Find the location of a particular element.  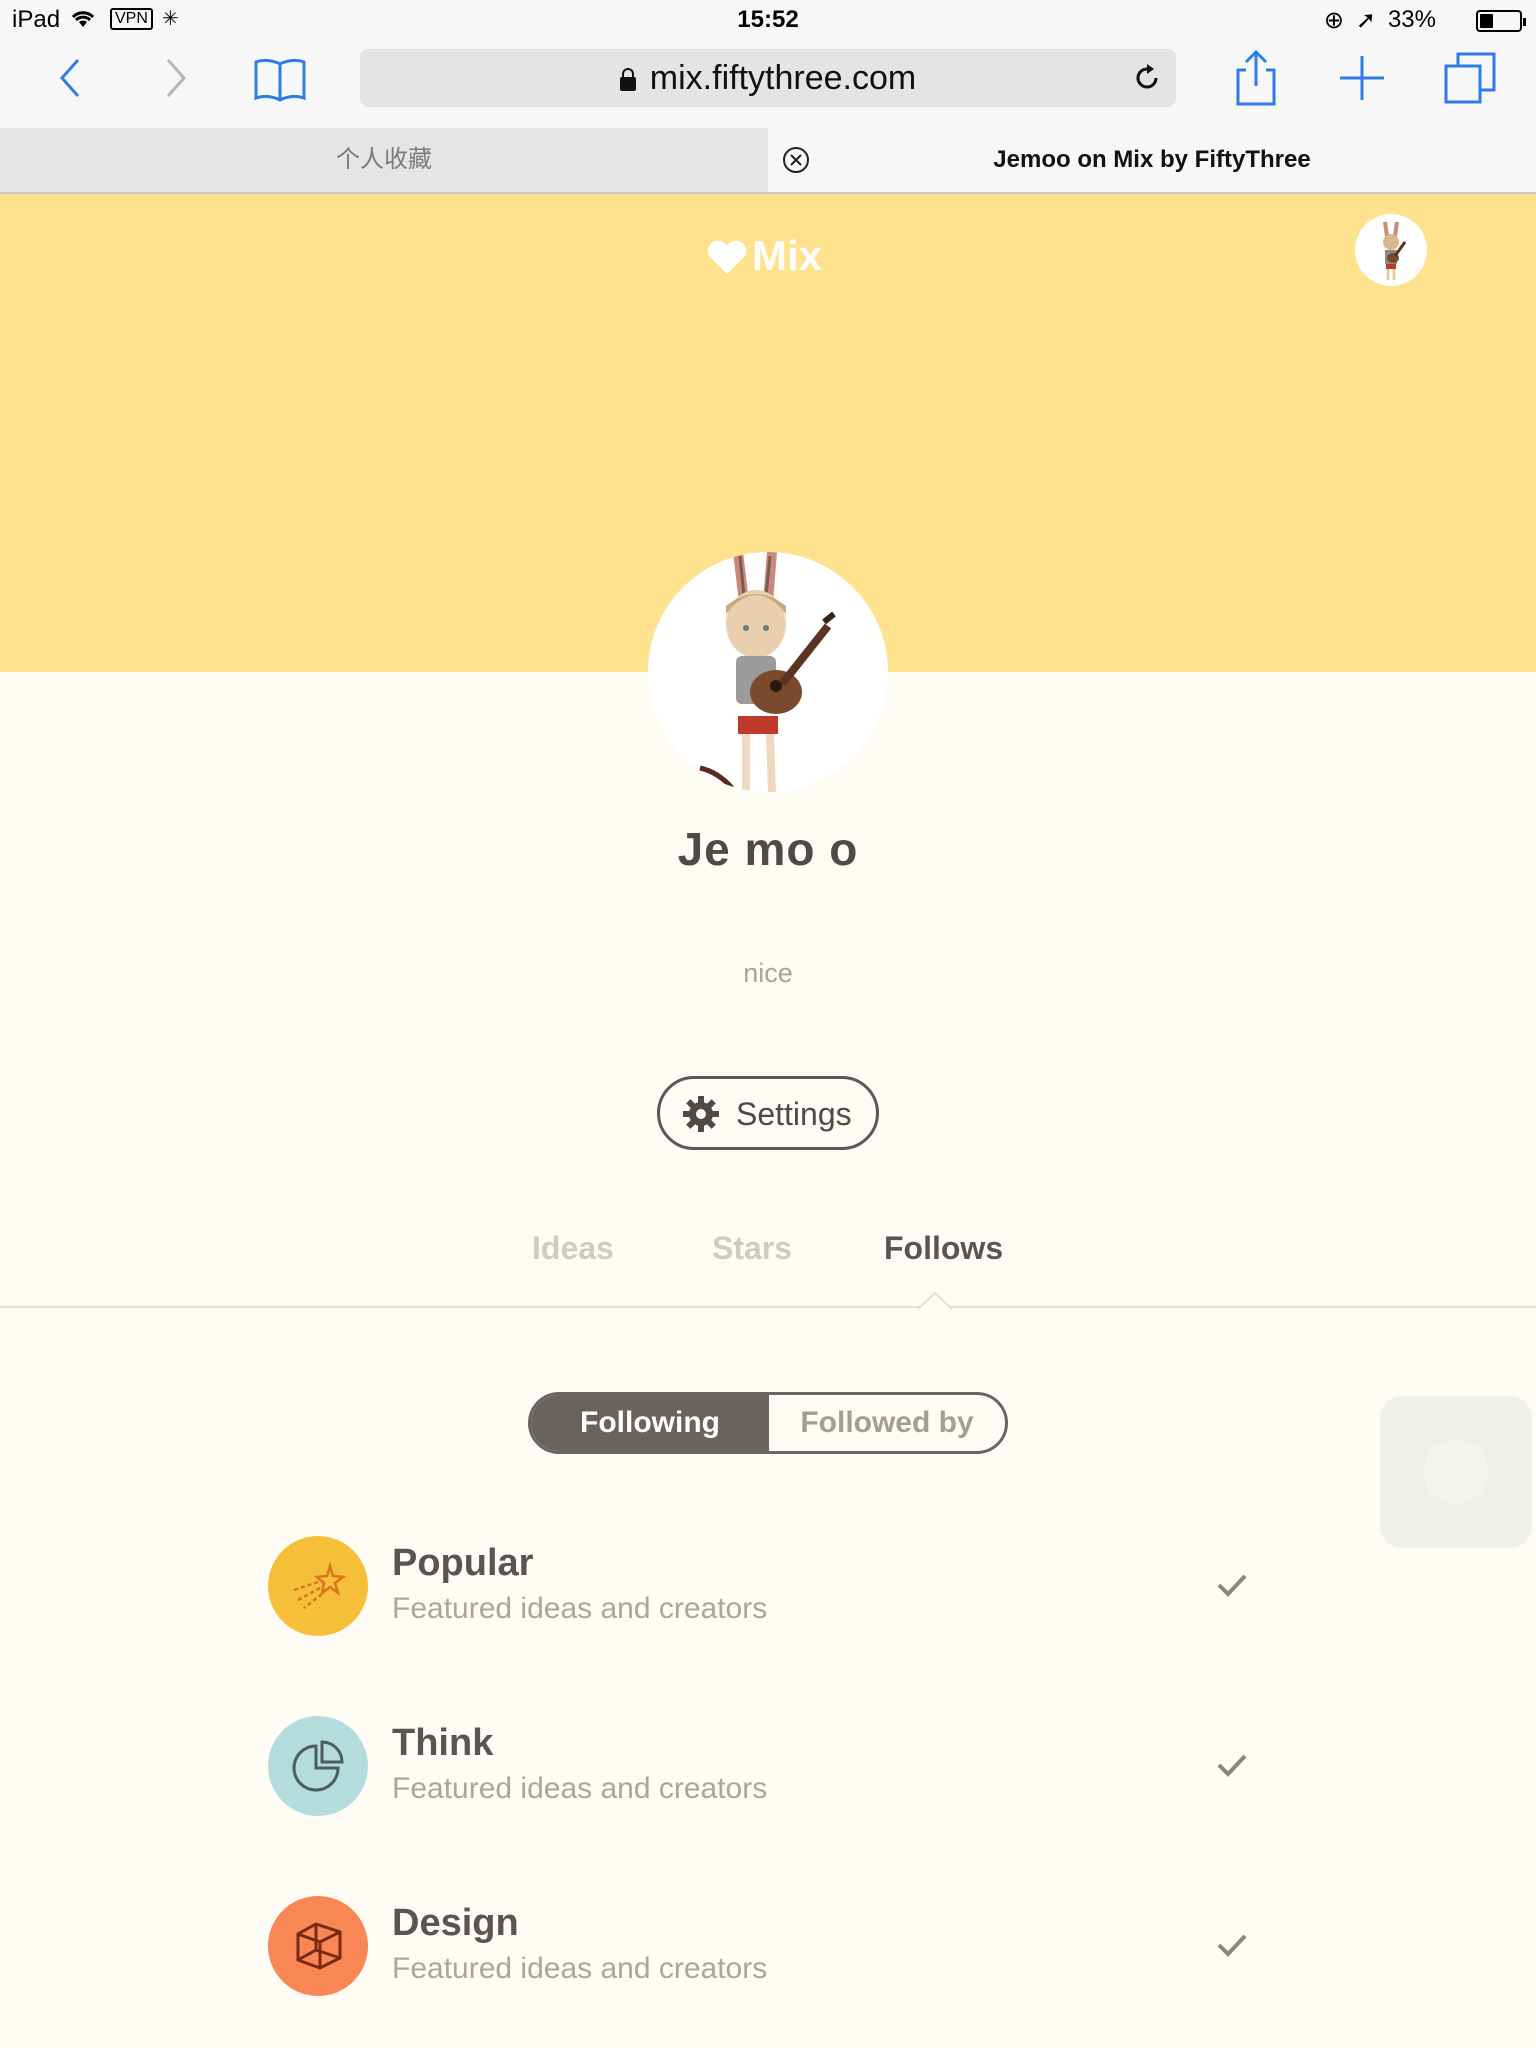

design-channel-icon is located at coordinates (318, 1946).